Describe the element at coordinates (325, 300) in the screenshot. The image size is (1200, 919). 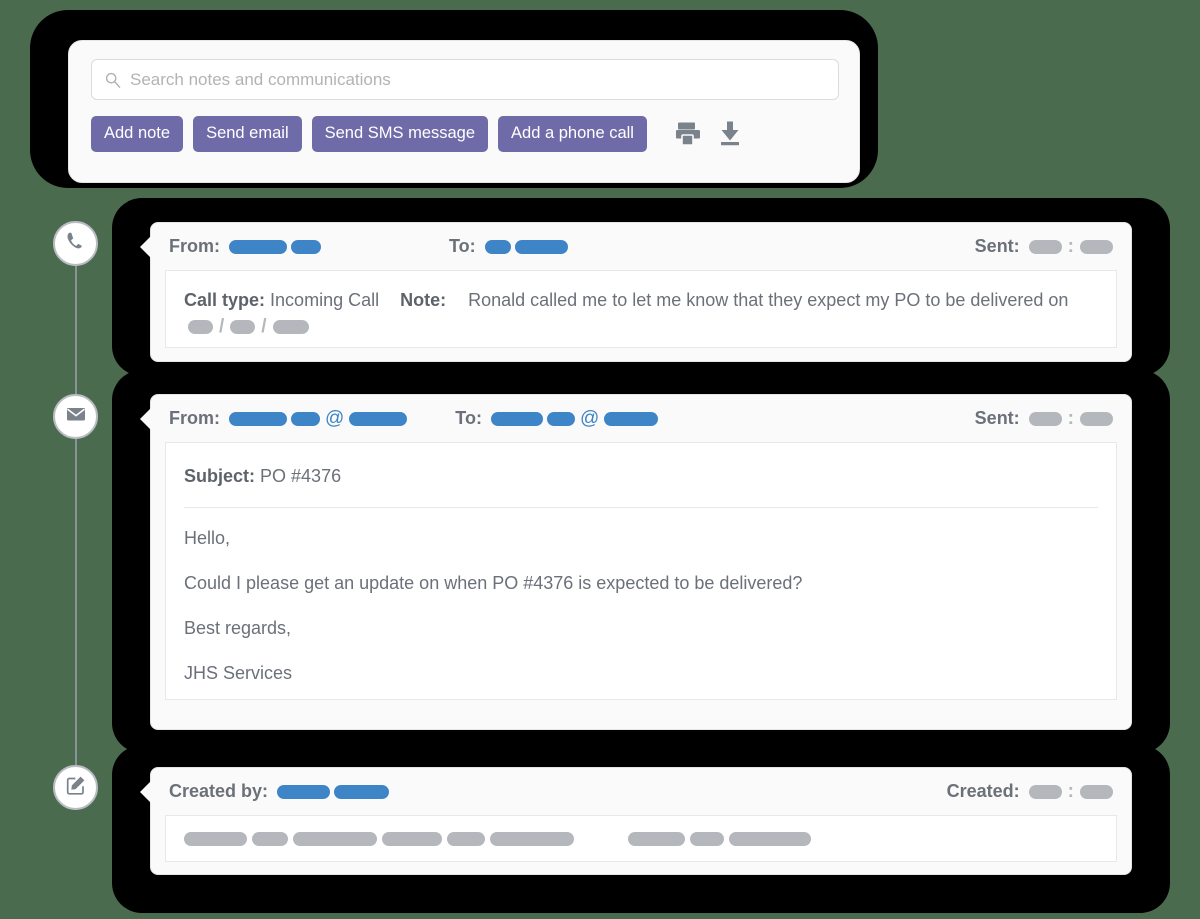
I see `call-type-value: Incoming Call` at that location.